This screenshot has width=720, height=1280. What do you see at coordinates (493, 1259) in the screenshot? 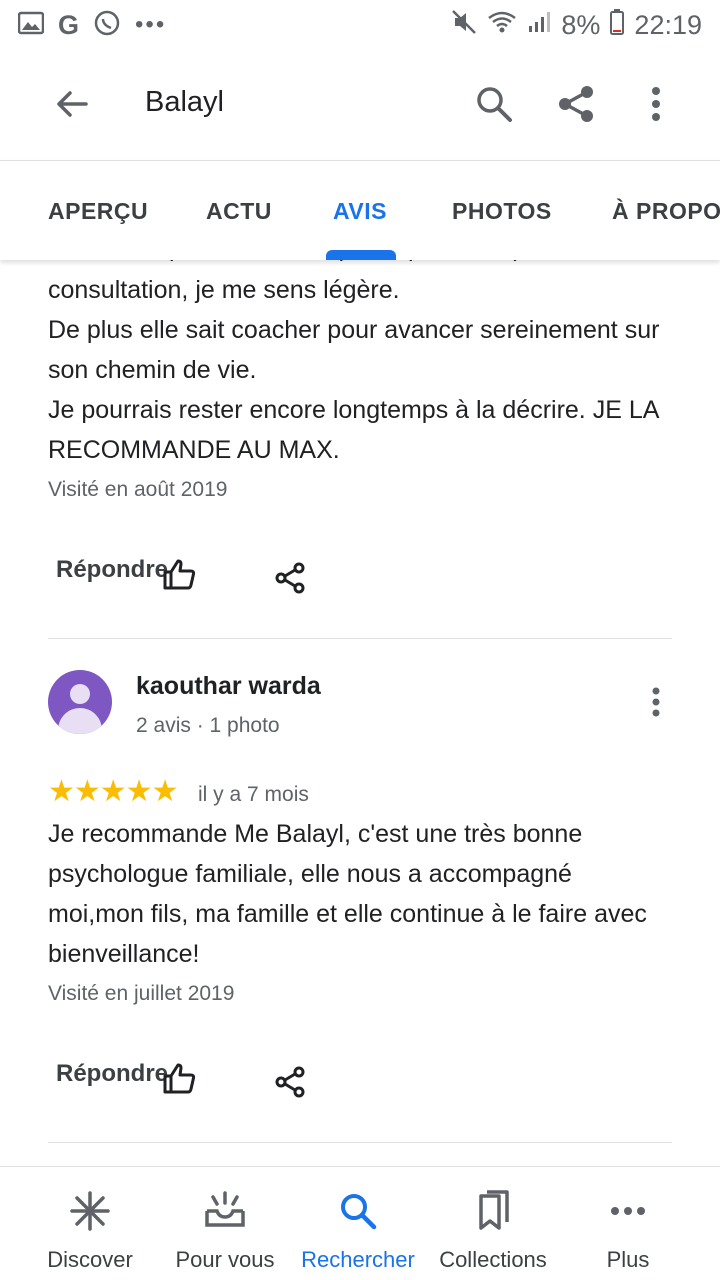
I see `nav-label: Collections` at bounding box center [493, 1259].